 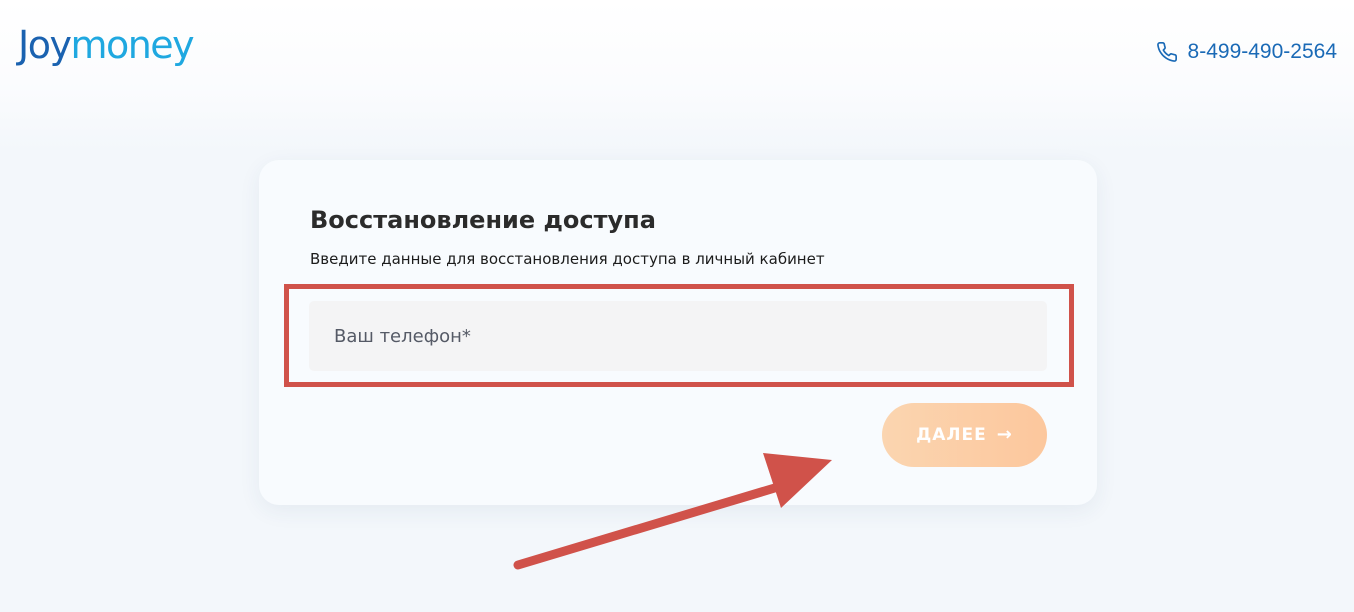 I want to click on phone-icon, so click(x=1167, y=52).